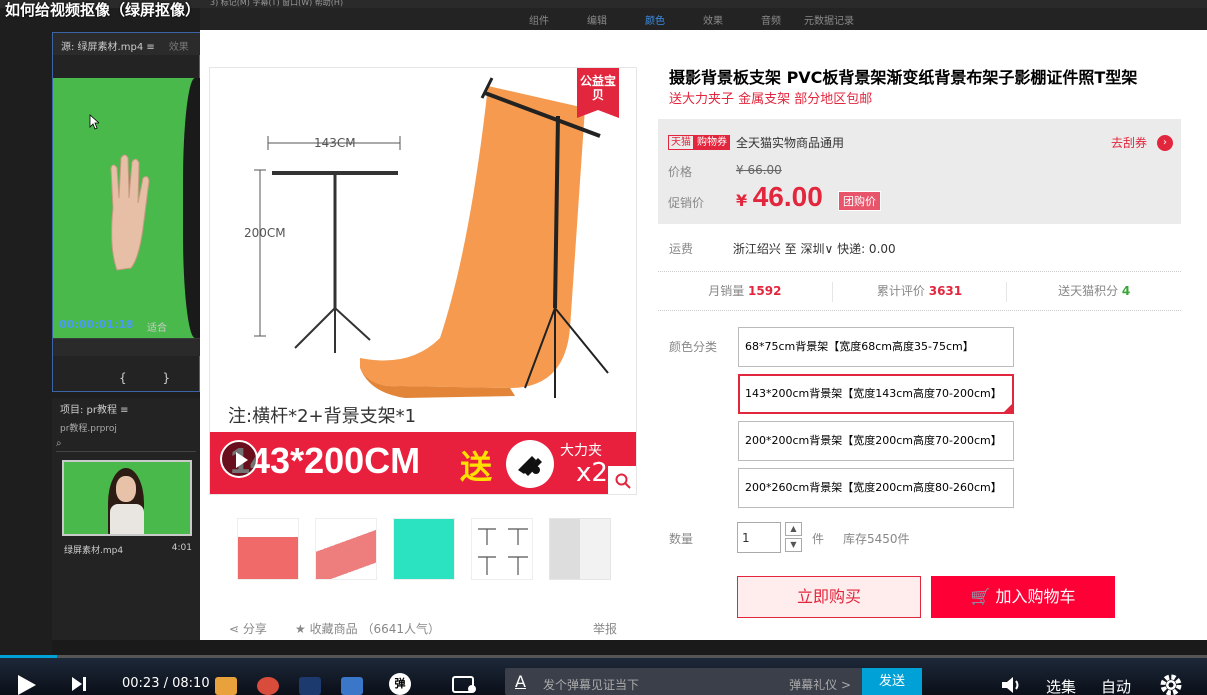 The image size is (1207, 695). I want to click on tab-effects: 效果, so click(713, 19).